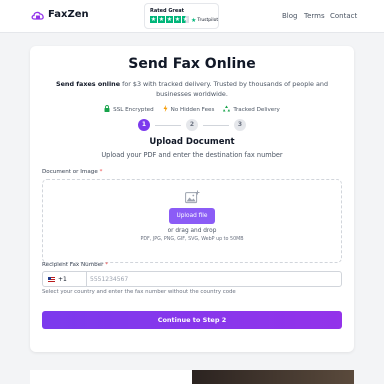 Image resolution: width=384 pixels, height=384 pixels. I want to click on country-code: +1, so click(62, 279).